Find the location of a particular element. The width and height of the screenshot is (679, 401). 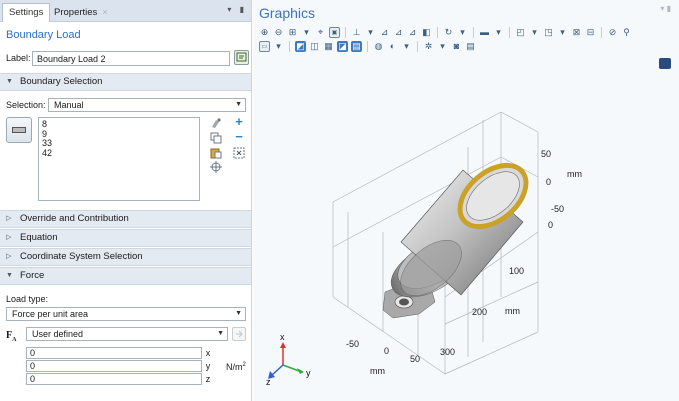

force-source-dropdown: User defined ▼ is located at coordinates (127, 334).